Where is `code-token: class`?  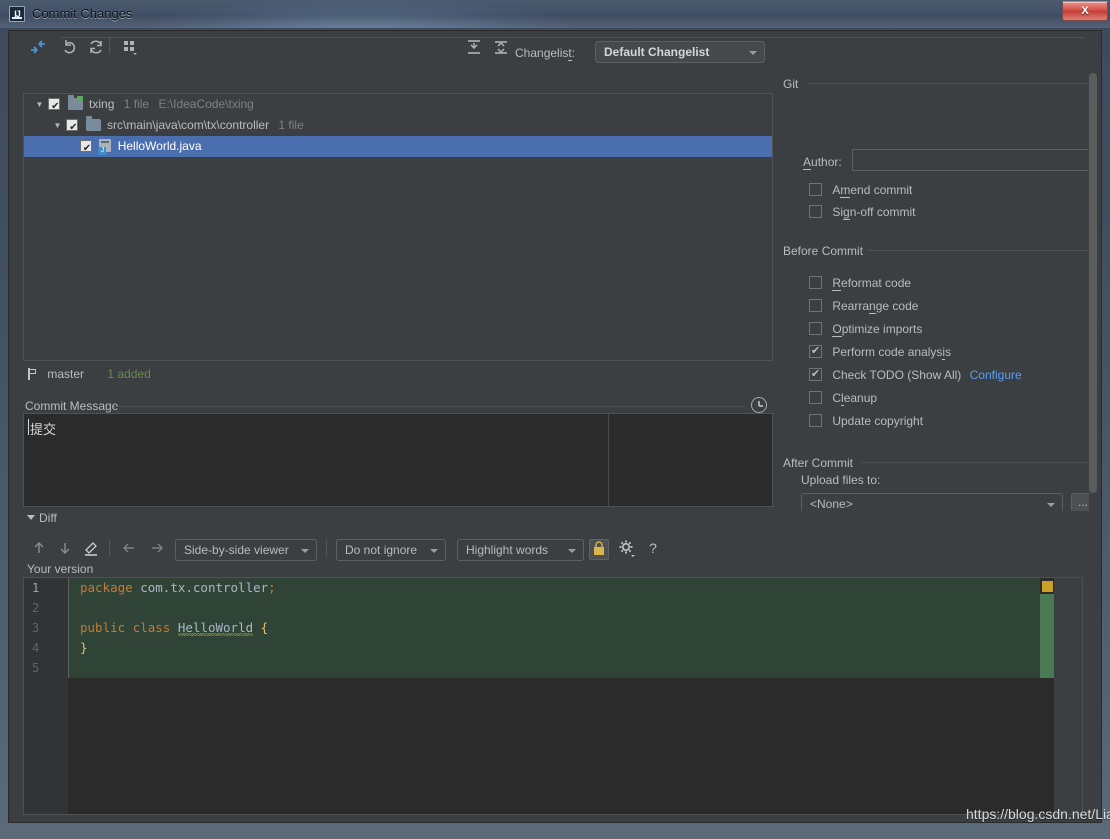
code-token: class is located at coordinates (151, 627).